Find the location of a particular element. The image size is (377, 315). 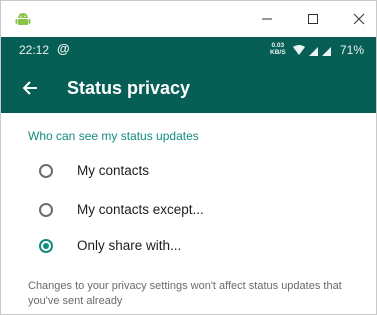

back-button is located at coordinates (30, 88).